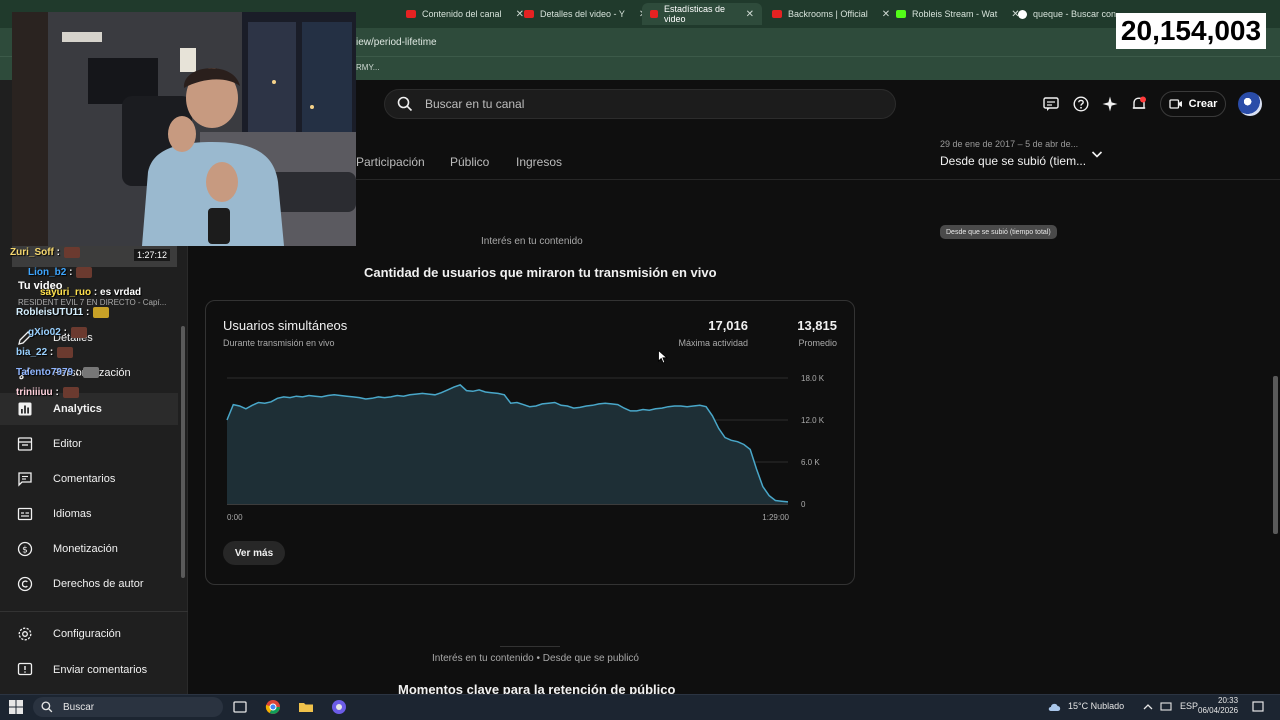 This screenshot has width=1280, height=720. What do you see at coordinates (32, 253) in the screenshot?
I see `chat-user: Zuri_Soff` at bounding box center [32, 253].